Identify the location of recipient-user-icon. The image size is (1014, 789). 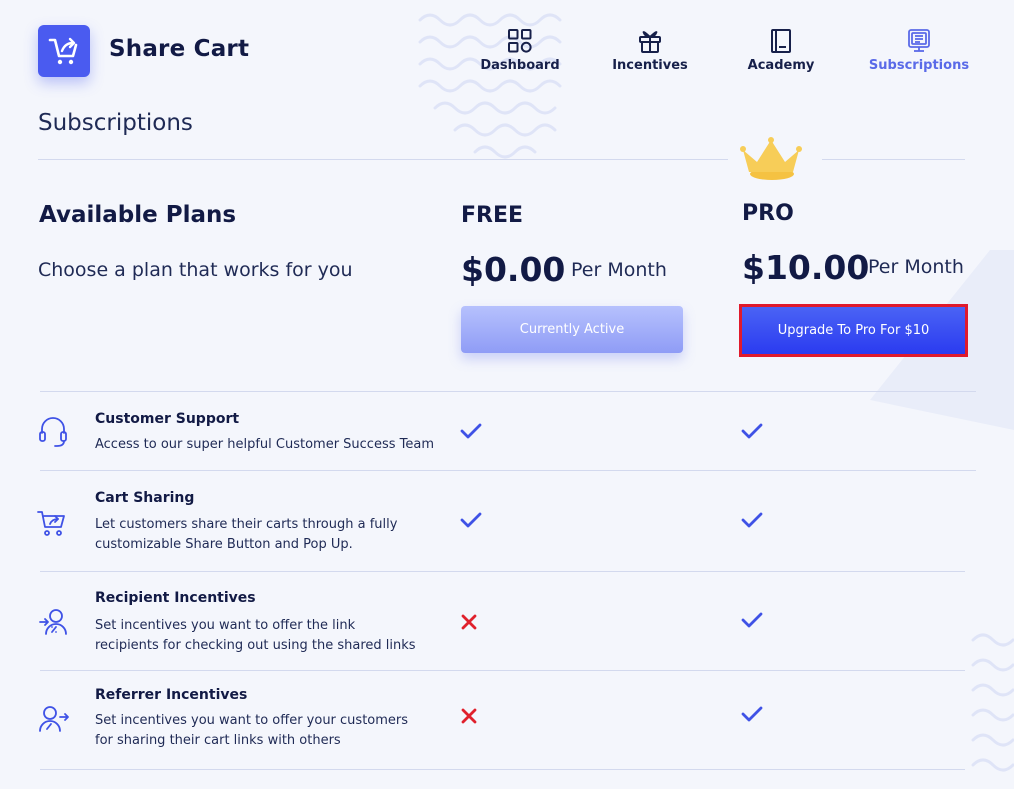
(53, 622).